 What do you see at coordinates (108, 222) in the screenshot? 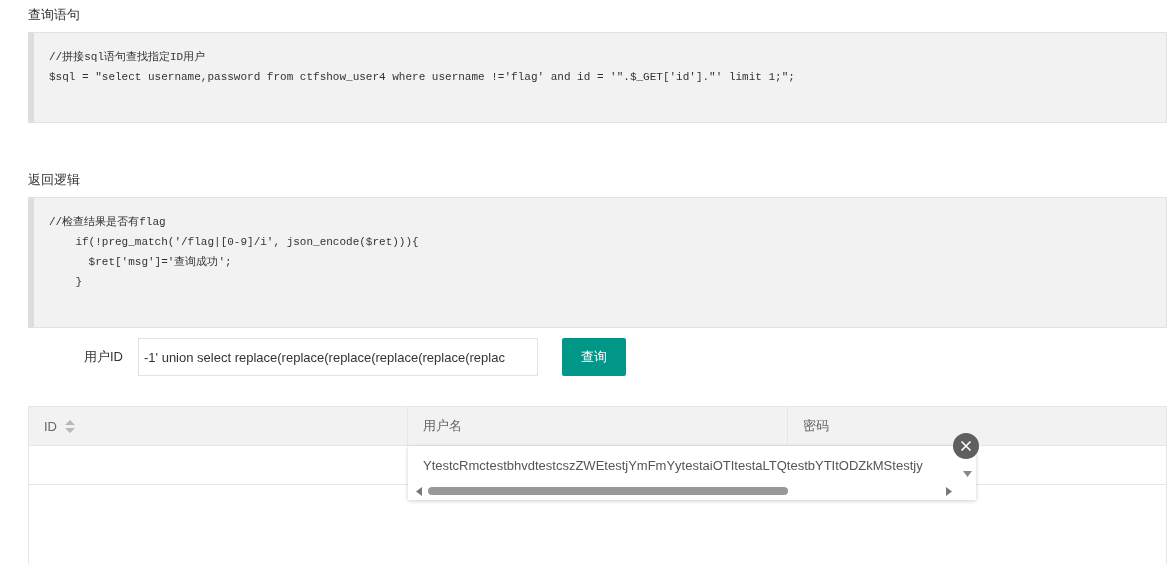
I see `code-line: //检查结果是否有flag` at bounding box center [108, 222].